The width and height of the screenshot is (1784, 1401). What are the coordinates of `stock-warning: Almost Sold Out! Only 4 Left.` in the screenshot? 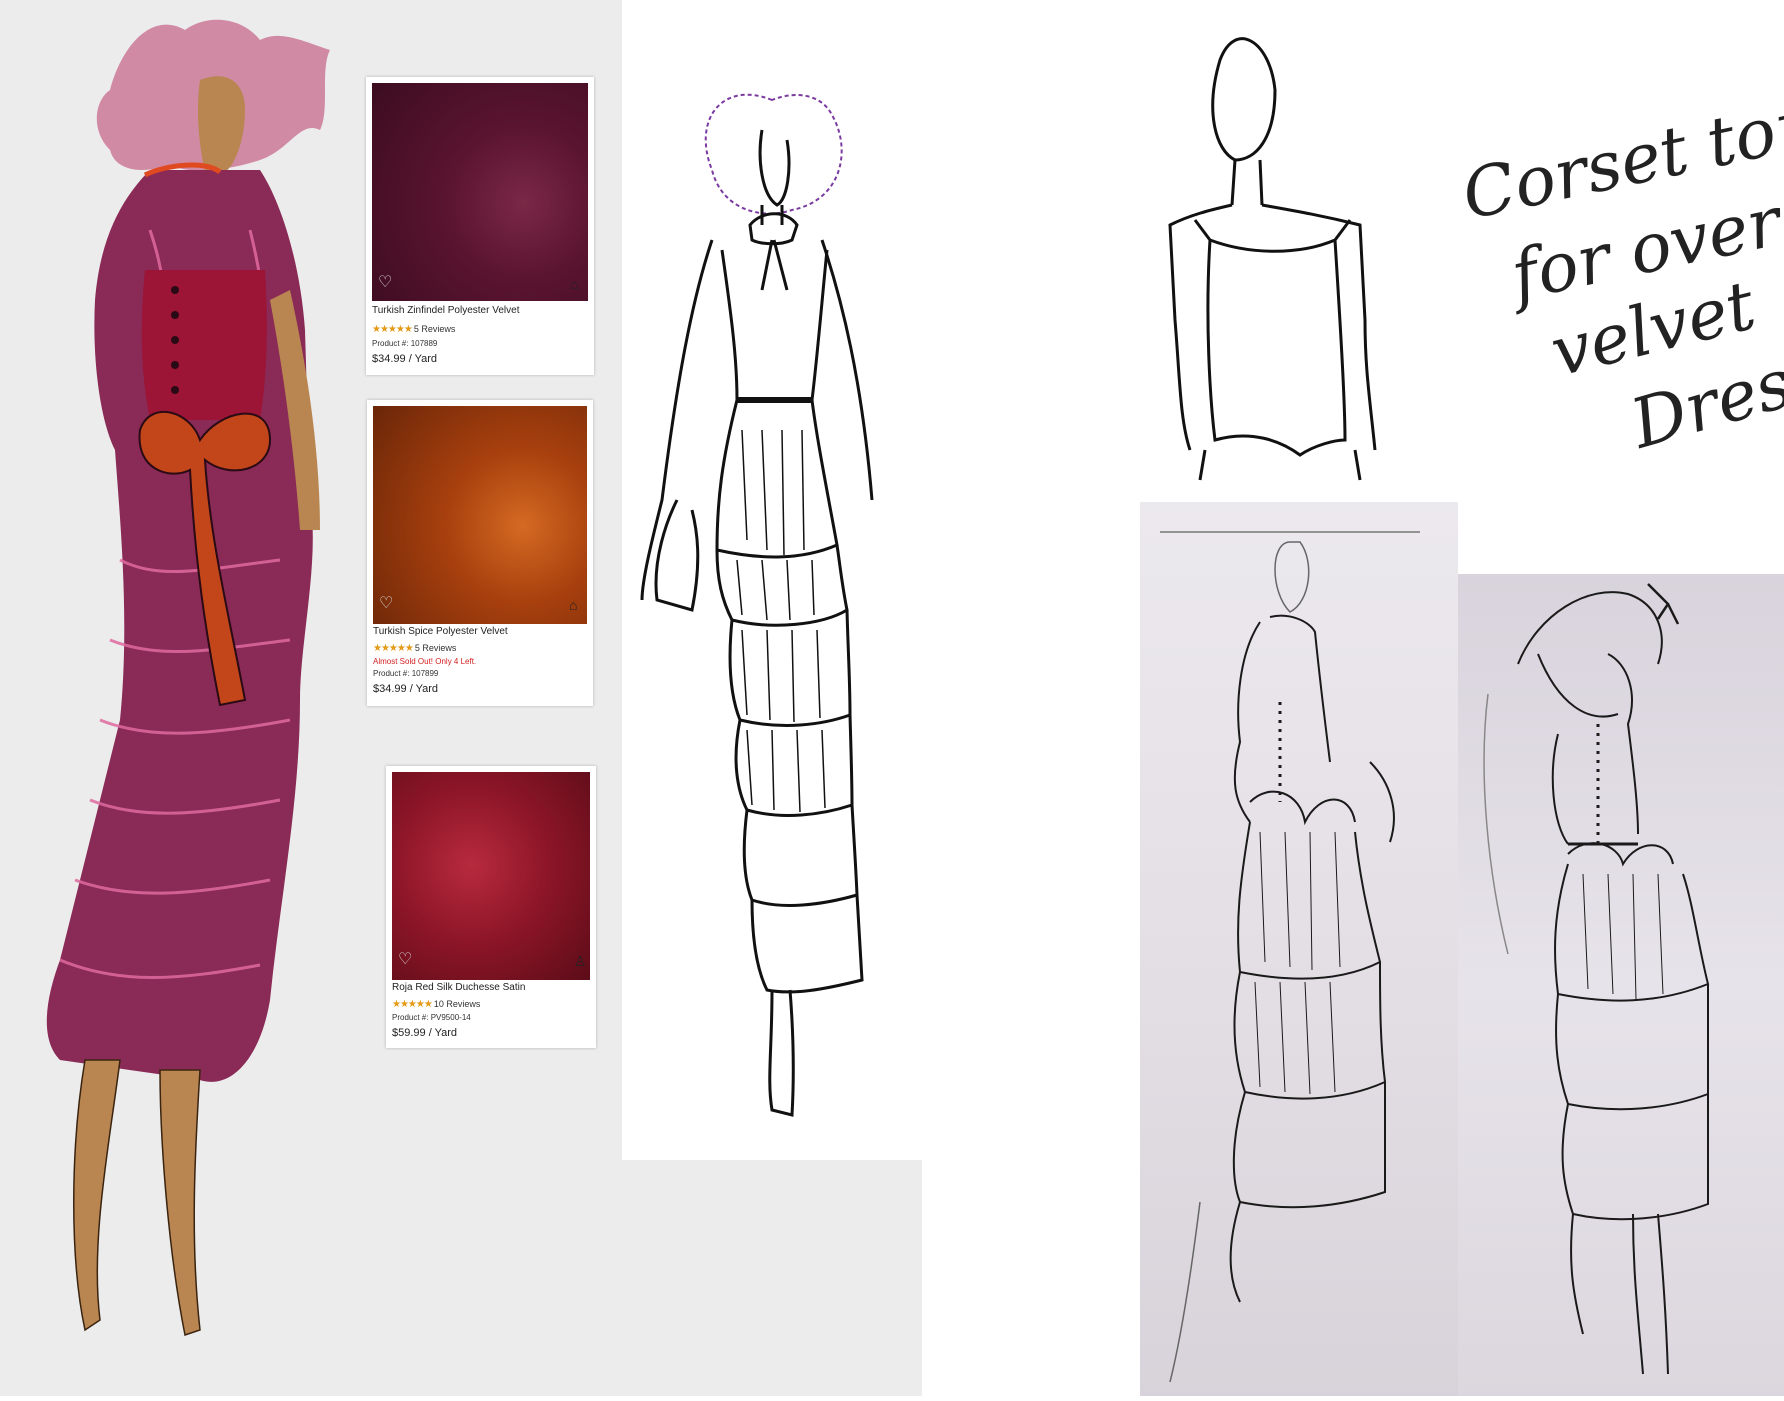 It's located at (425, 661).